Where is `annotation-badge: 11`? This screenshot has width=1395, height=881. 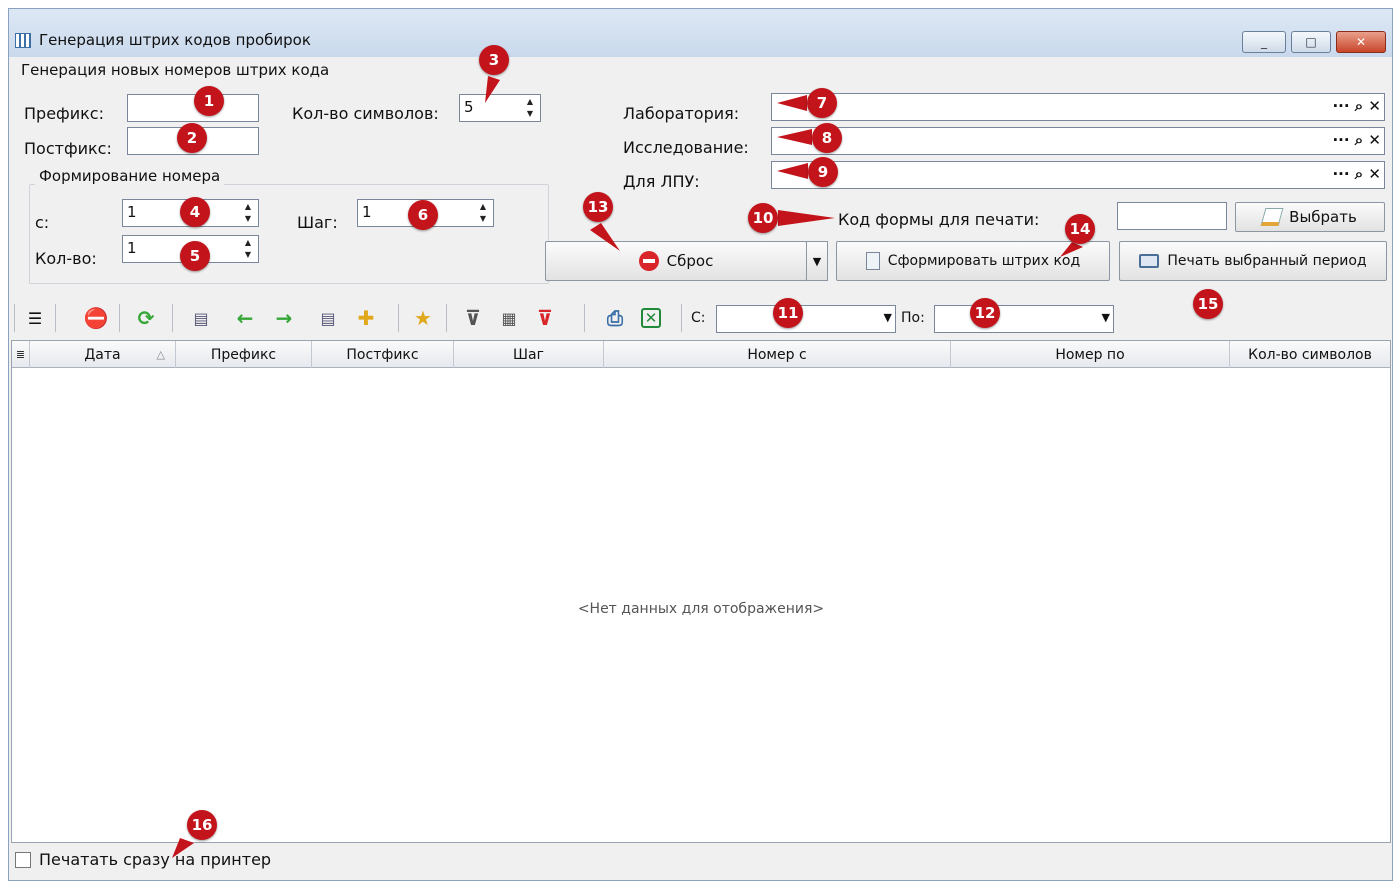 annotation-badge: 11 is located at coordinates (788, 313).